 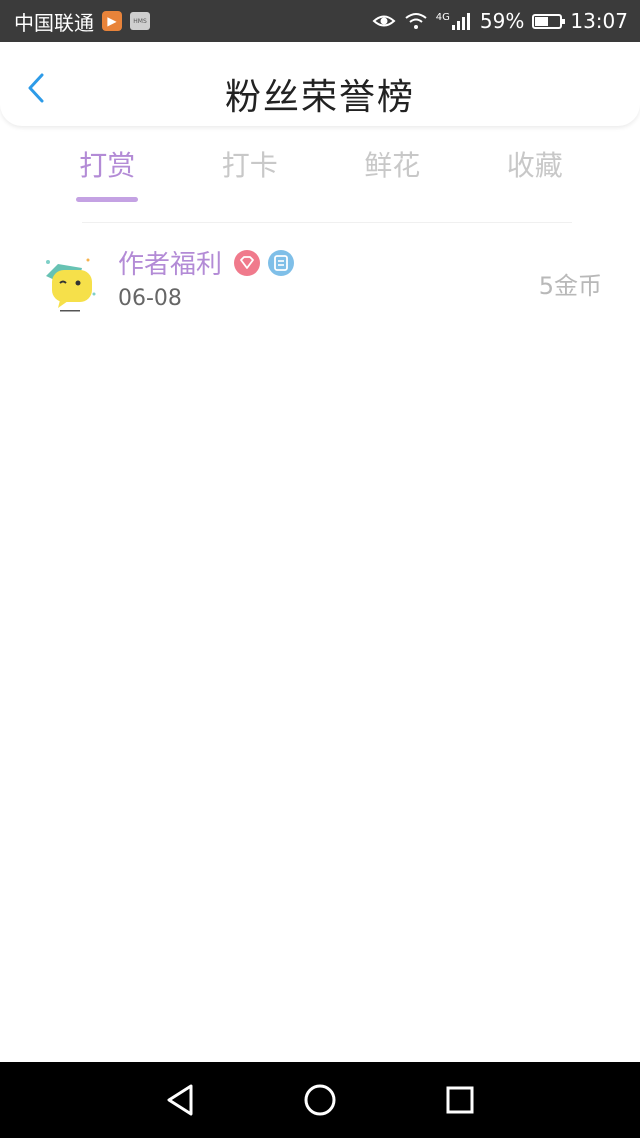 I want to click on navigation-bar, so click(x=320, y=1100).